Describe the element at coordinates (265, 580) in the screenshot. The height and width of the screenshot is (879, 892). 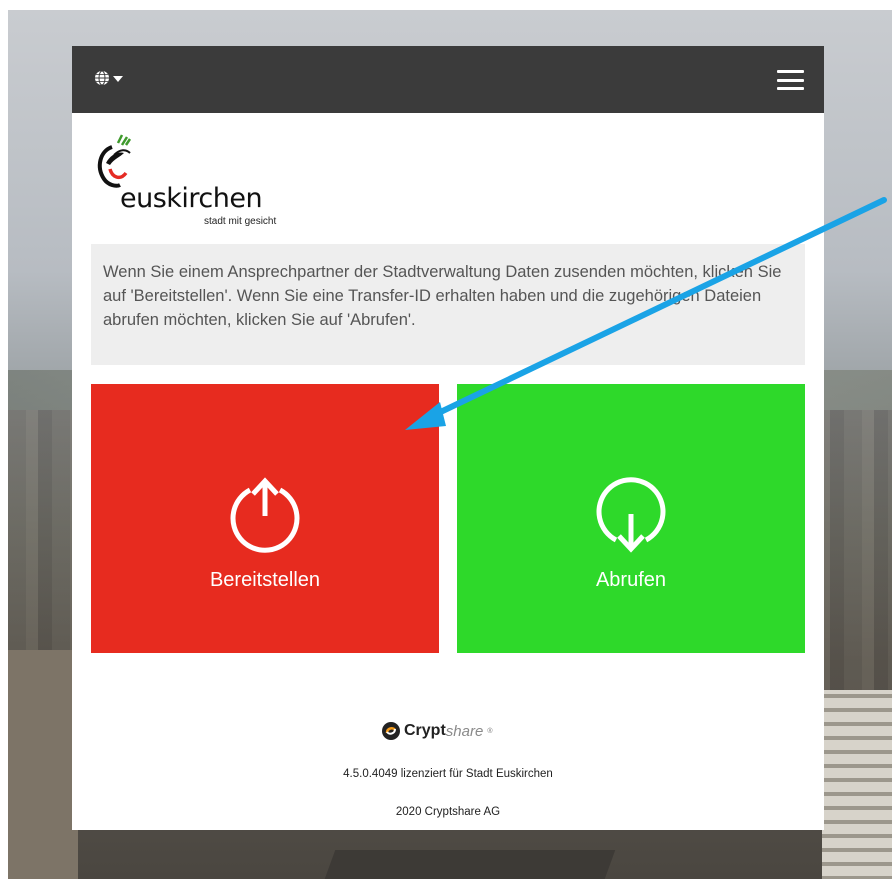
I see `provide-label: Bereitstellen` at that location.